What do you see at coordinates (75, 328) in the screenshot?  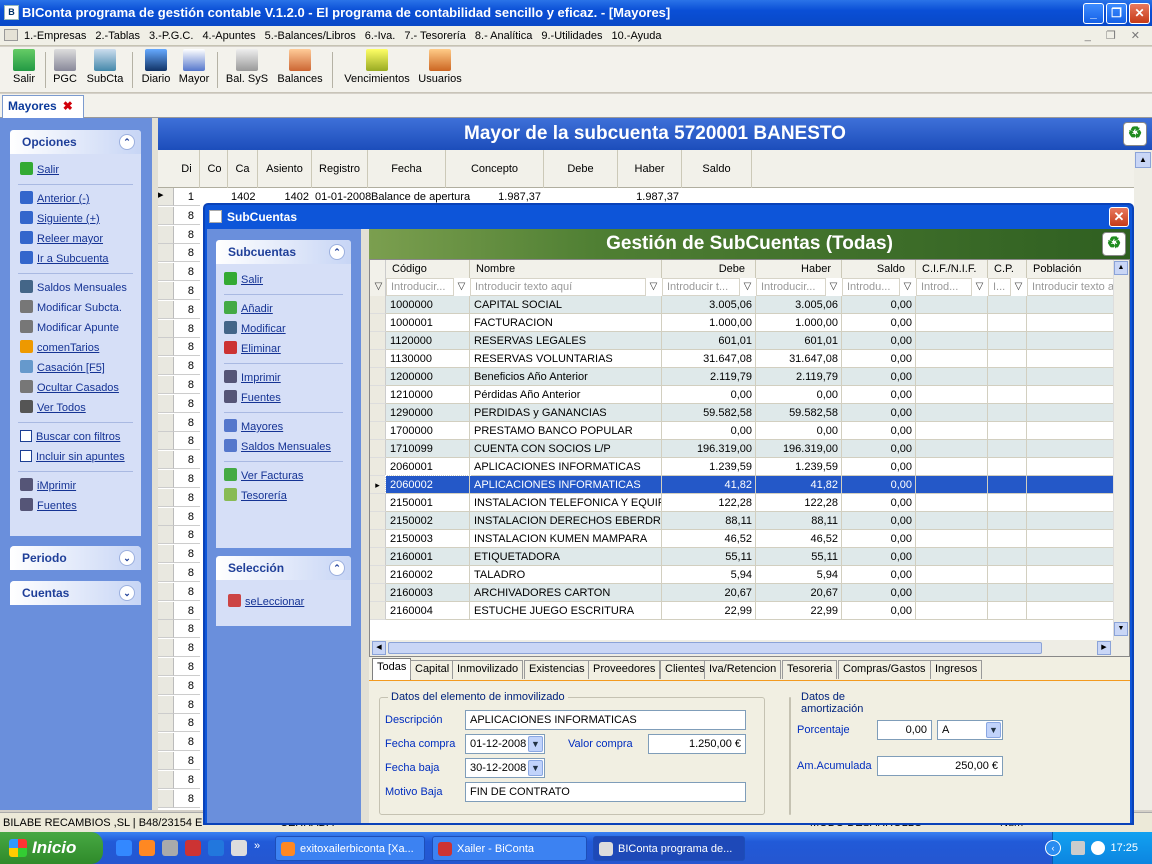 I see `option-item: Modificar Apunte` at bounding box center [75, 328].